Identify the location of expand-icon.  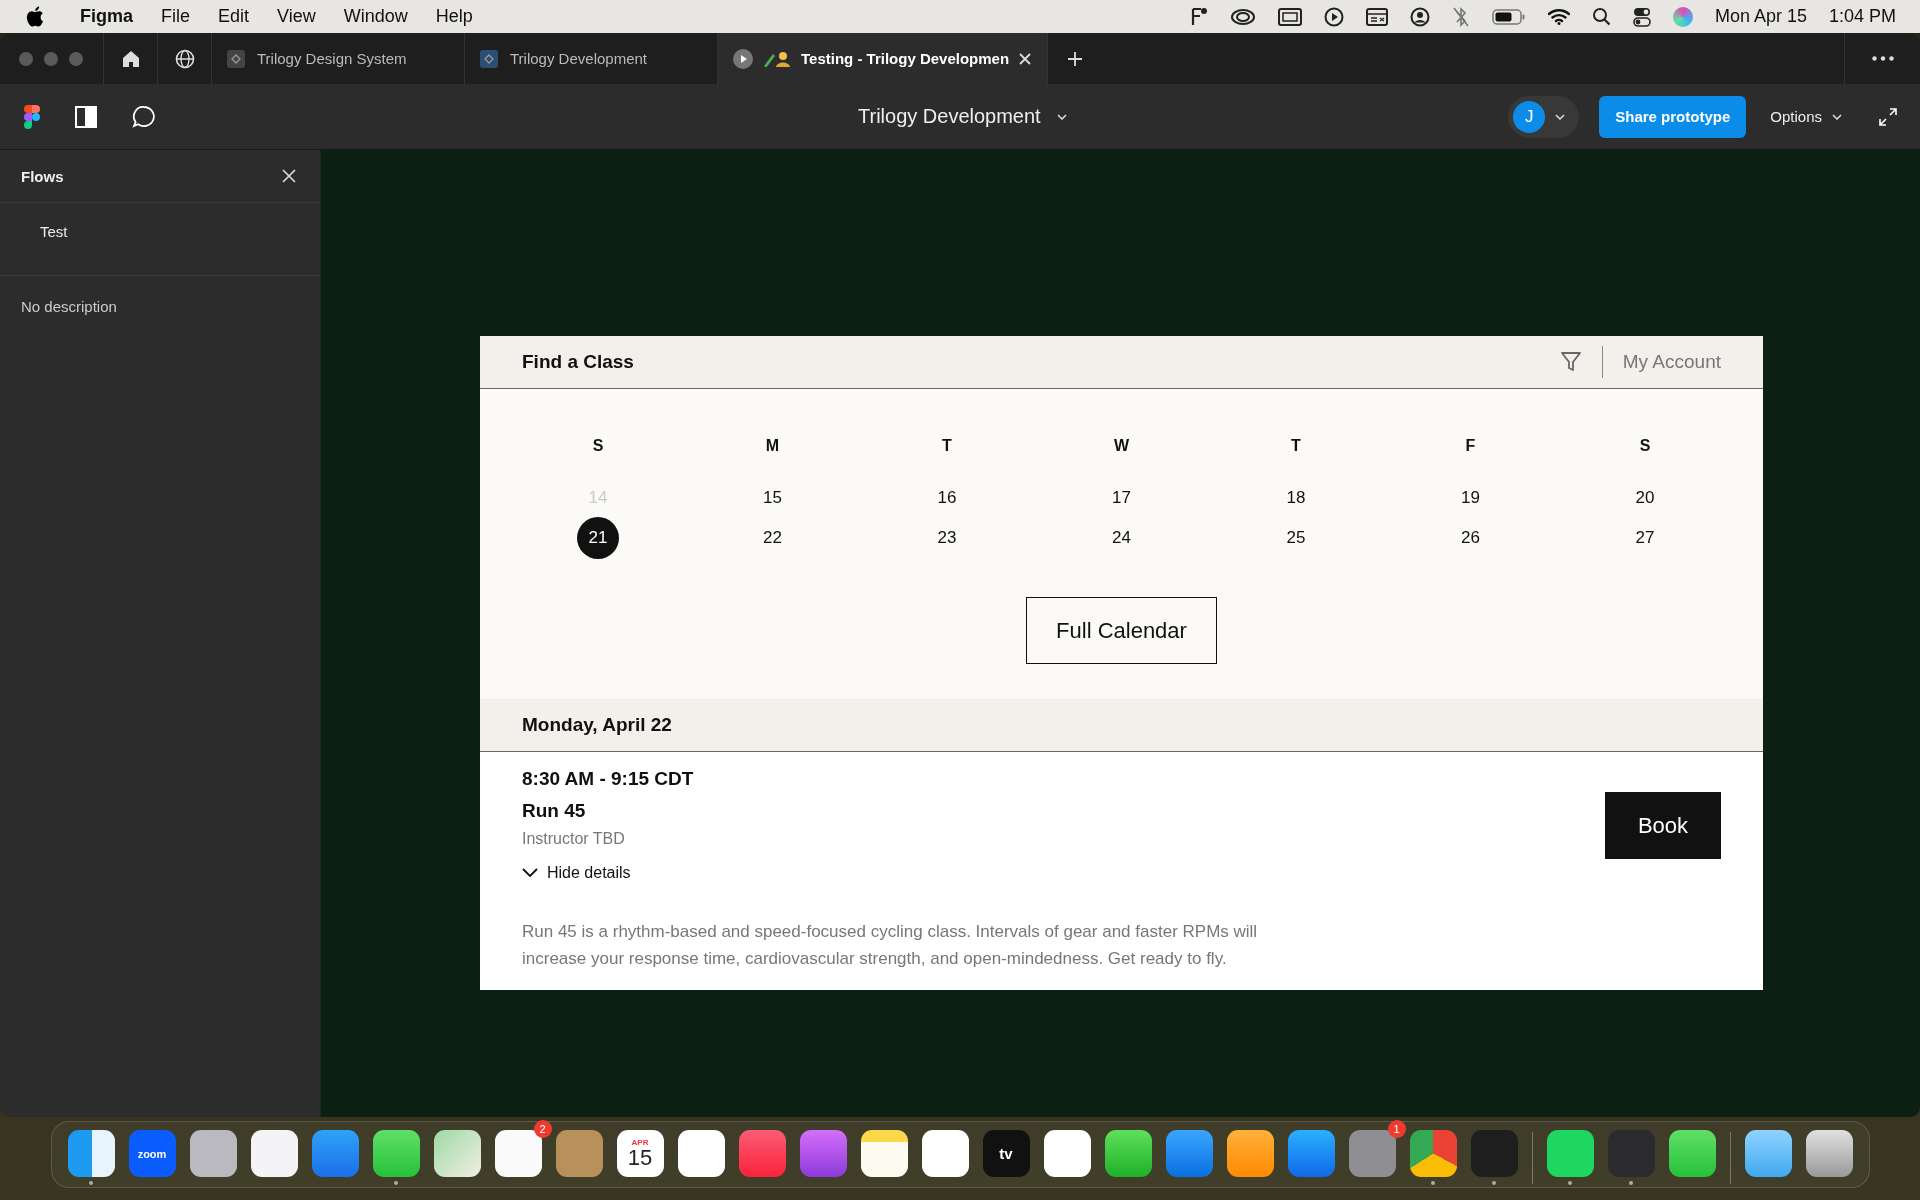
(1888, 116).